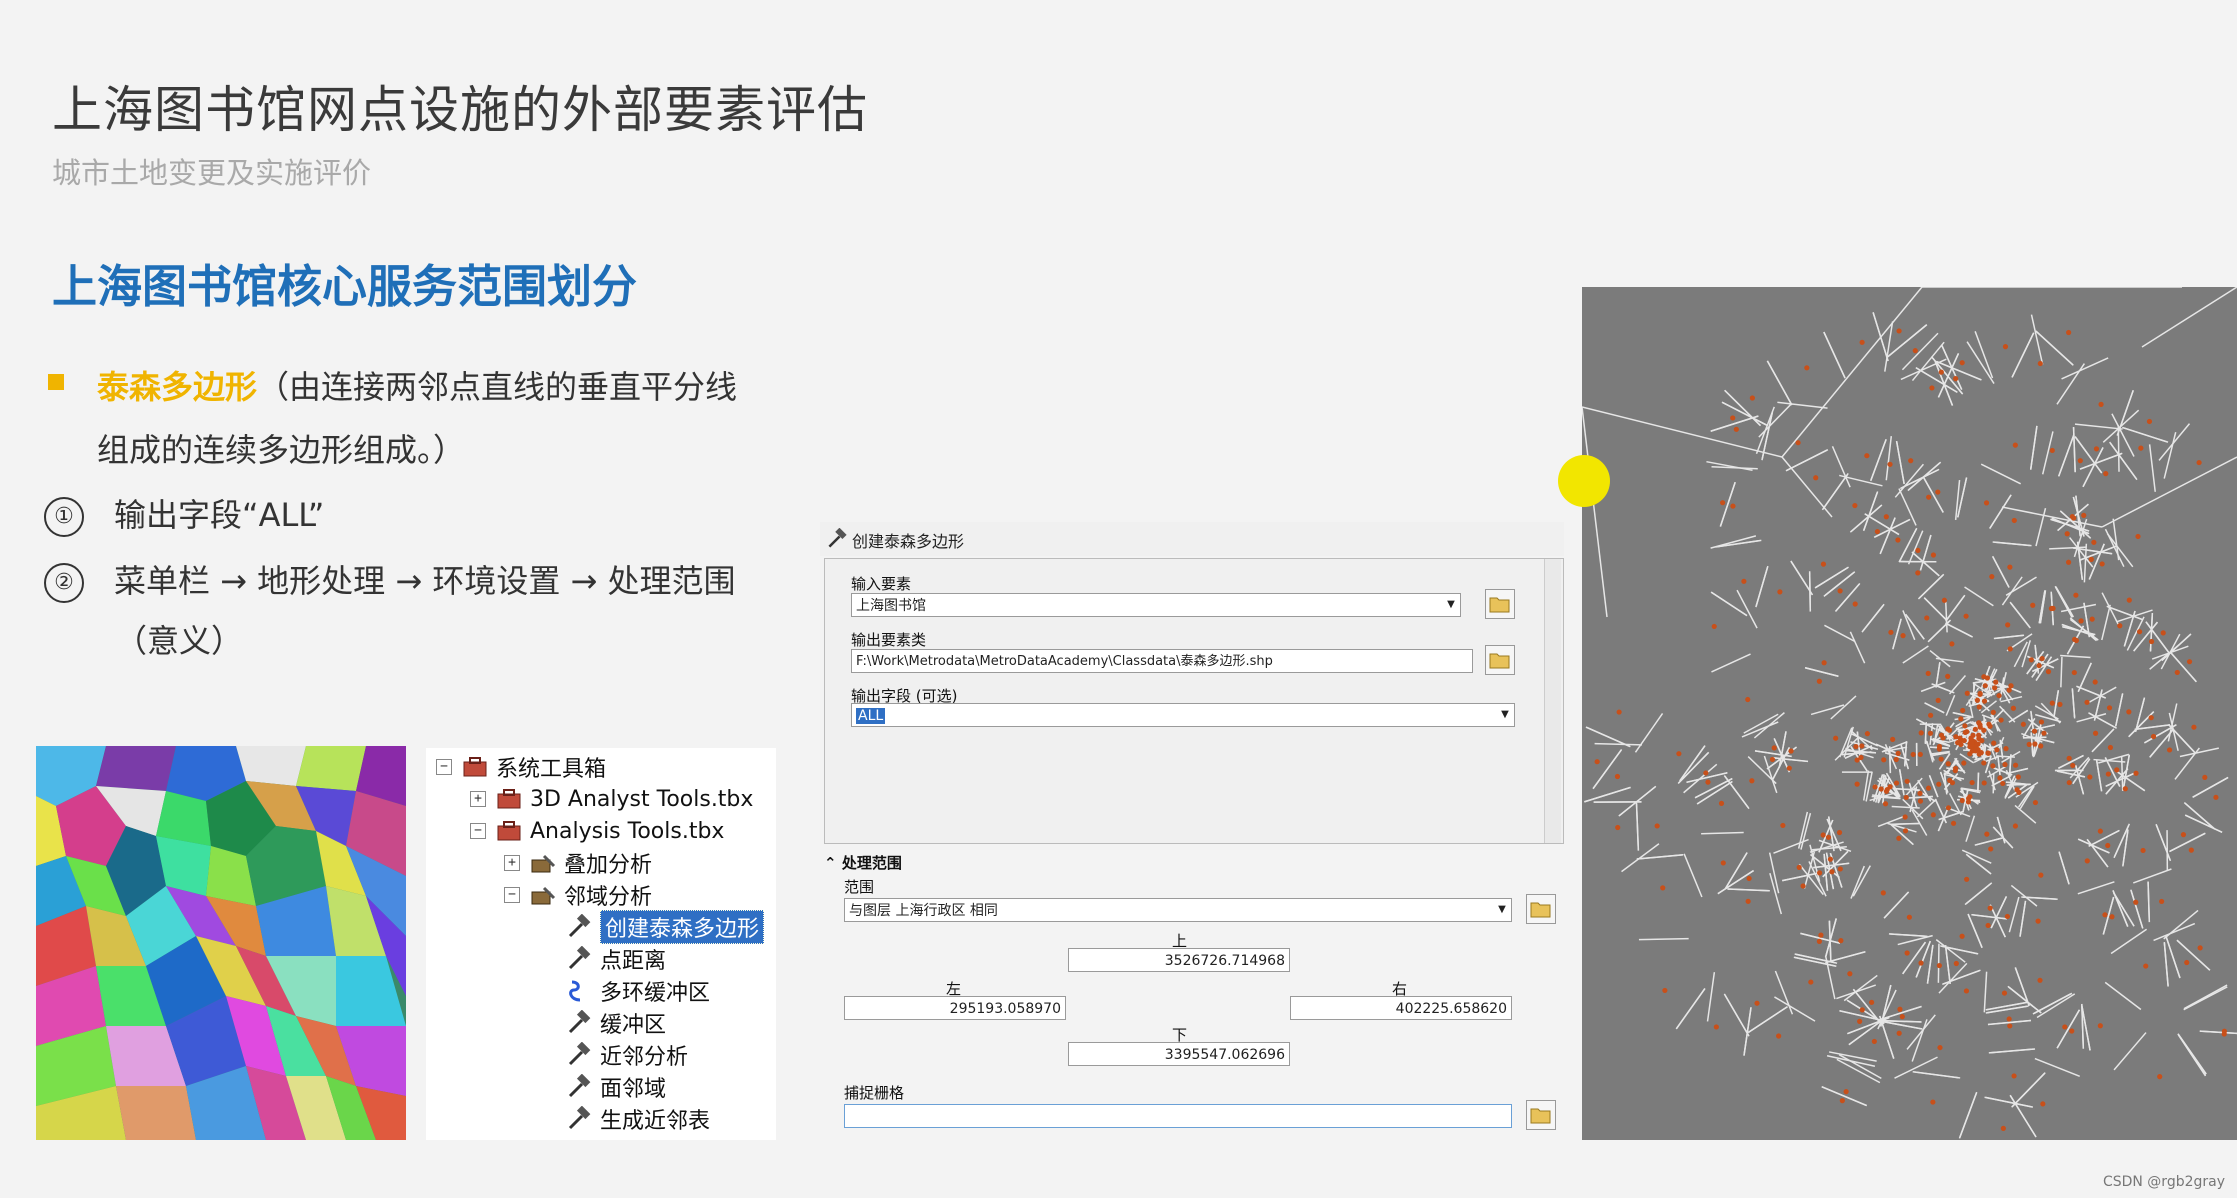 The height and width of the screenshot is (1198, 2237). Describe the element at coordinates (578, 895) in the screenshot. I see `tree-row-proximity: − 邻域分析` at that location.